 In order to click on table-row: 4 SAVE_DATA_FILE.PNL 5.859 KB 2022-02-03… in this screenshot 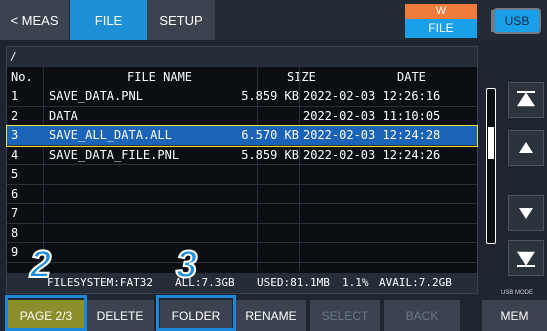, I will do `click(242, 155)`.